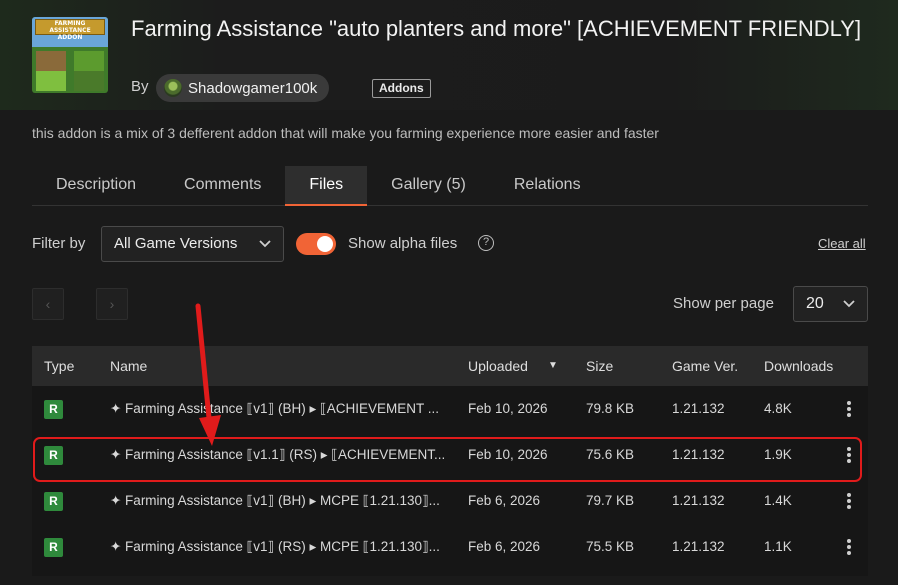  I want to click on file-size: 75.5 KB, so click(610, 546).